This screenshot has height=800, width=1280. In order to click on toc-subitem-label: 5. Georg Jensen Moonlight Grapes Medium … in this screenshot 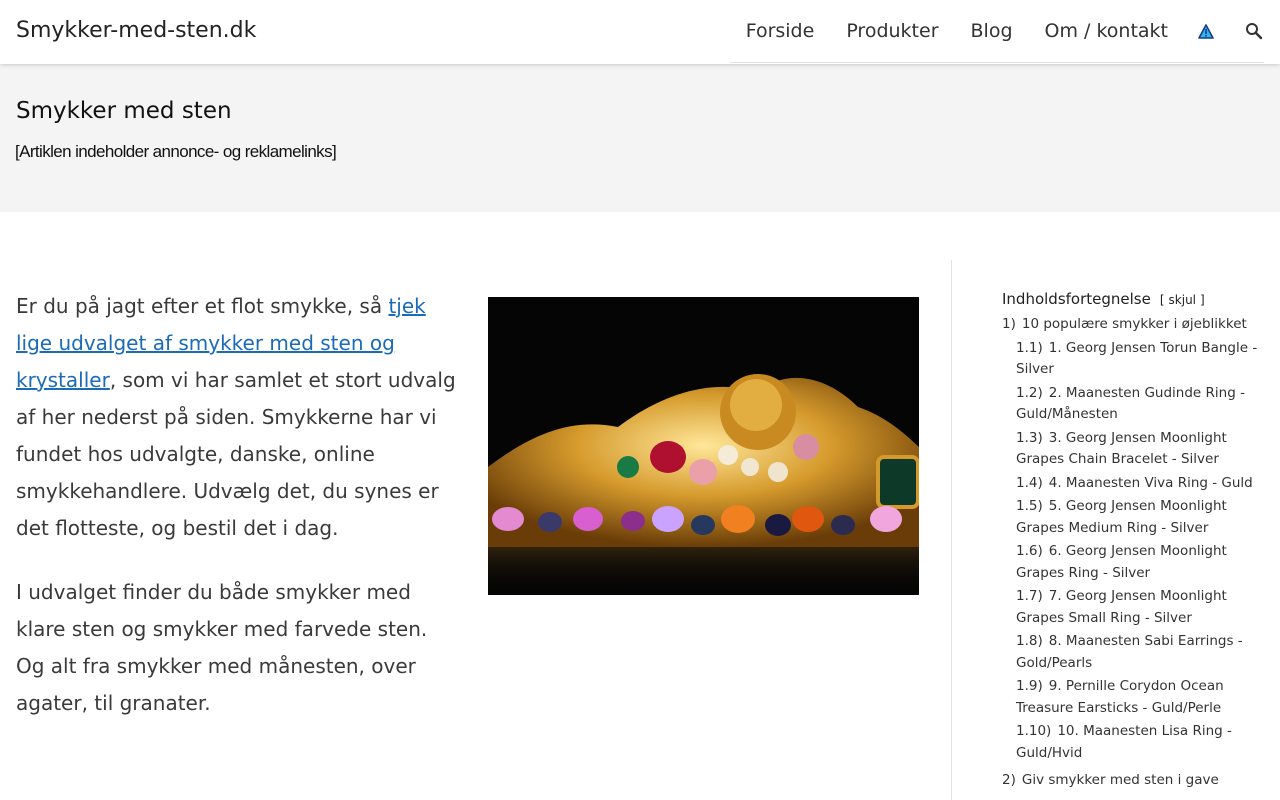, I will do `click(1121, 517)`.